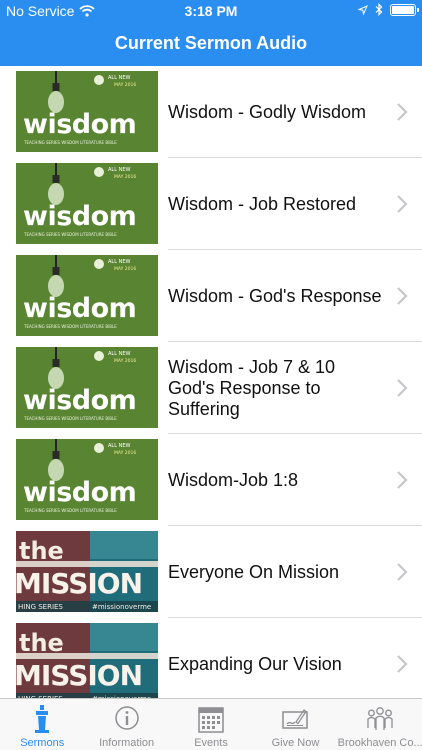  What do you see at coordinates (42, 719) in the screenshot?
I see `pulpit-icon` at bounding box center [42, 719].